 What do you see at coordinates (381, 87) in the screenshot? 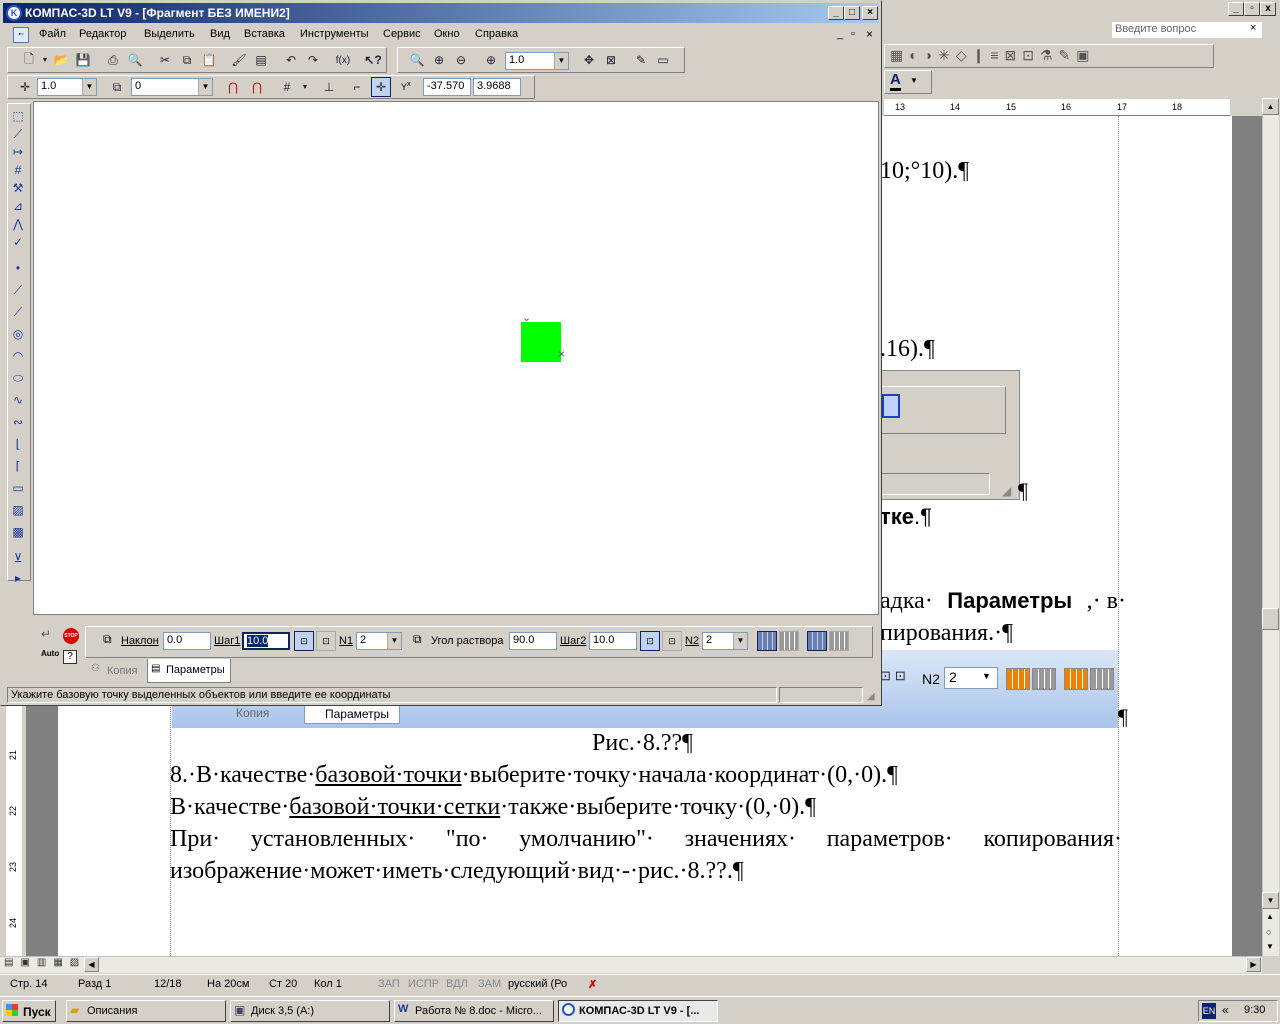
I see `cursor-coords-icon: ✛` at bounding box center [381, 87].